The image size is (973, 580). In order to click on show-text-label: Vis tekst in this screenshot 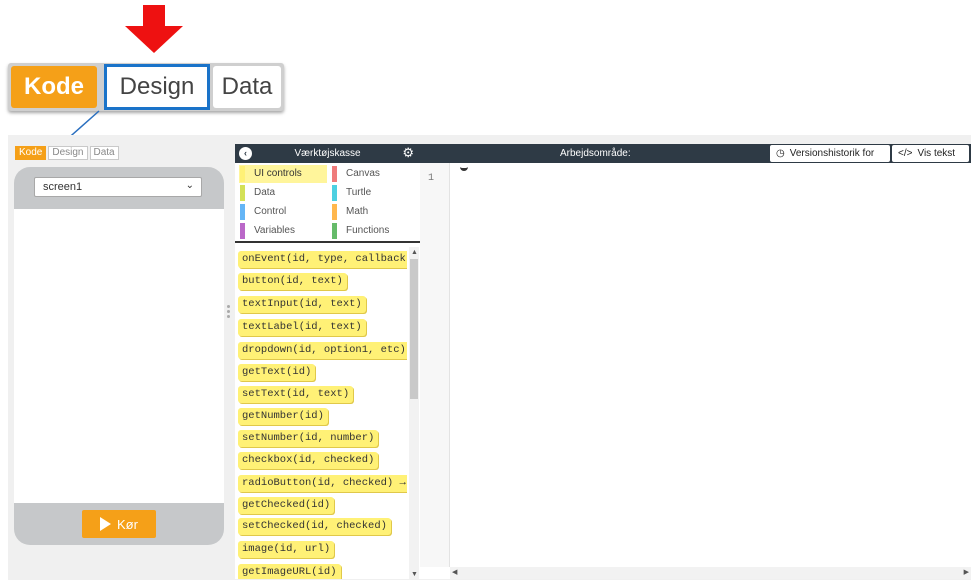, I will do `click(936, 153)`.